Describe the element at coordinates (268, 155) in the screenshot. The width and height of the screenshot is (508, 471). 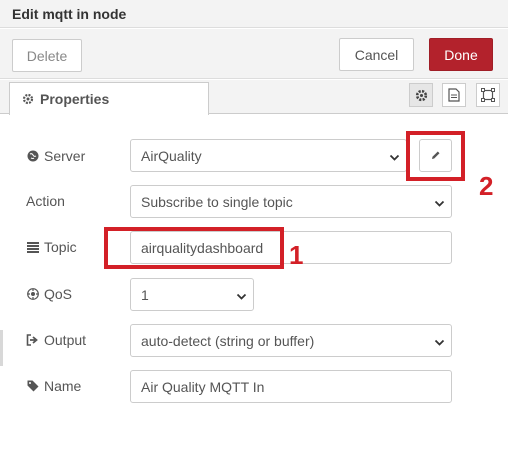
I see `server-select: AirQuality` at that location.